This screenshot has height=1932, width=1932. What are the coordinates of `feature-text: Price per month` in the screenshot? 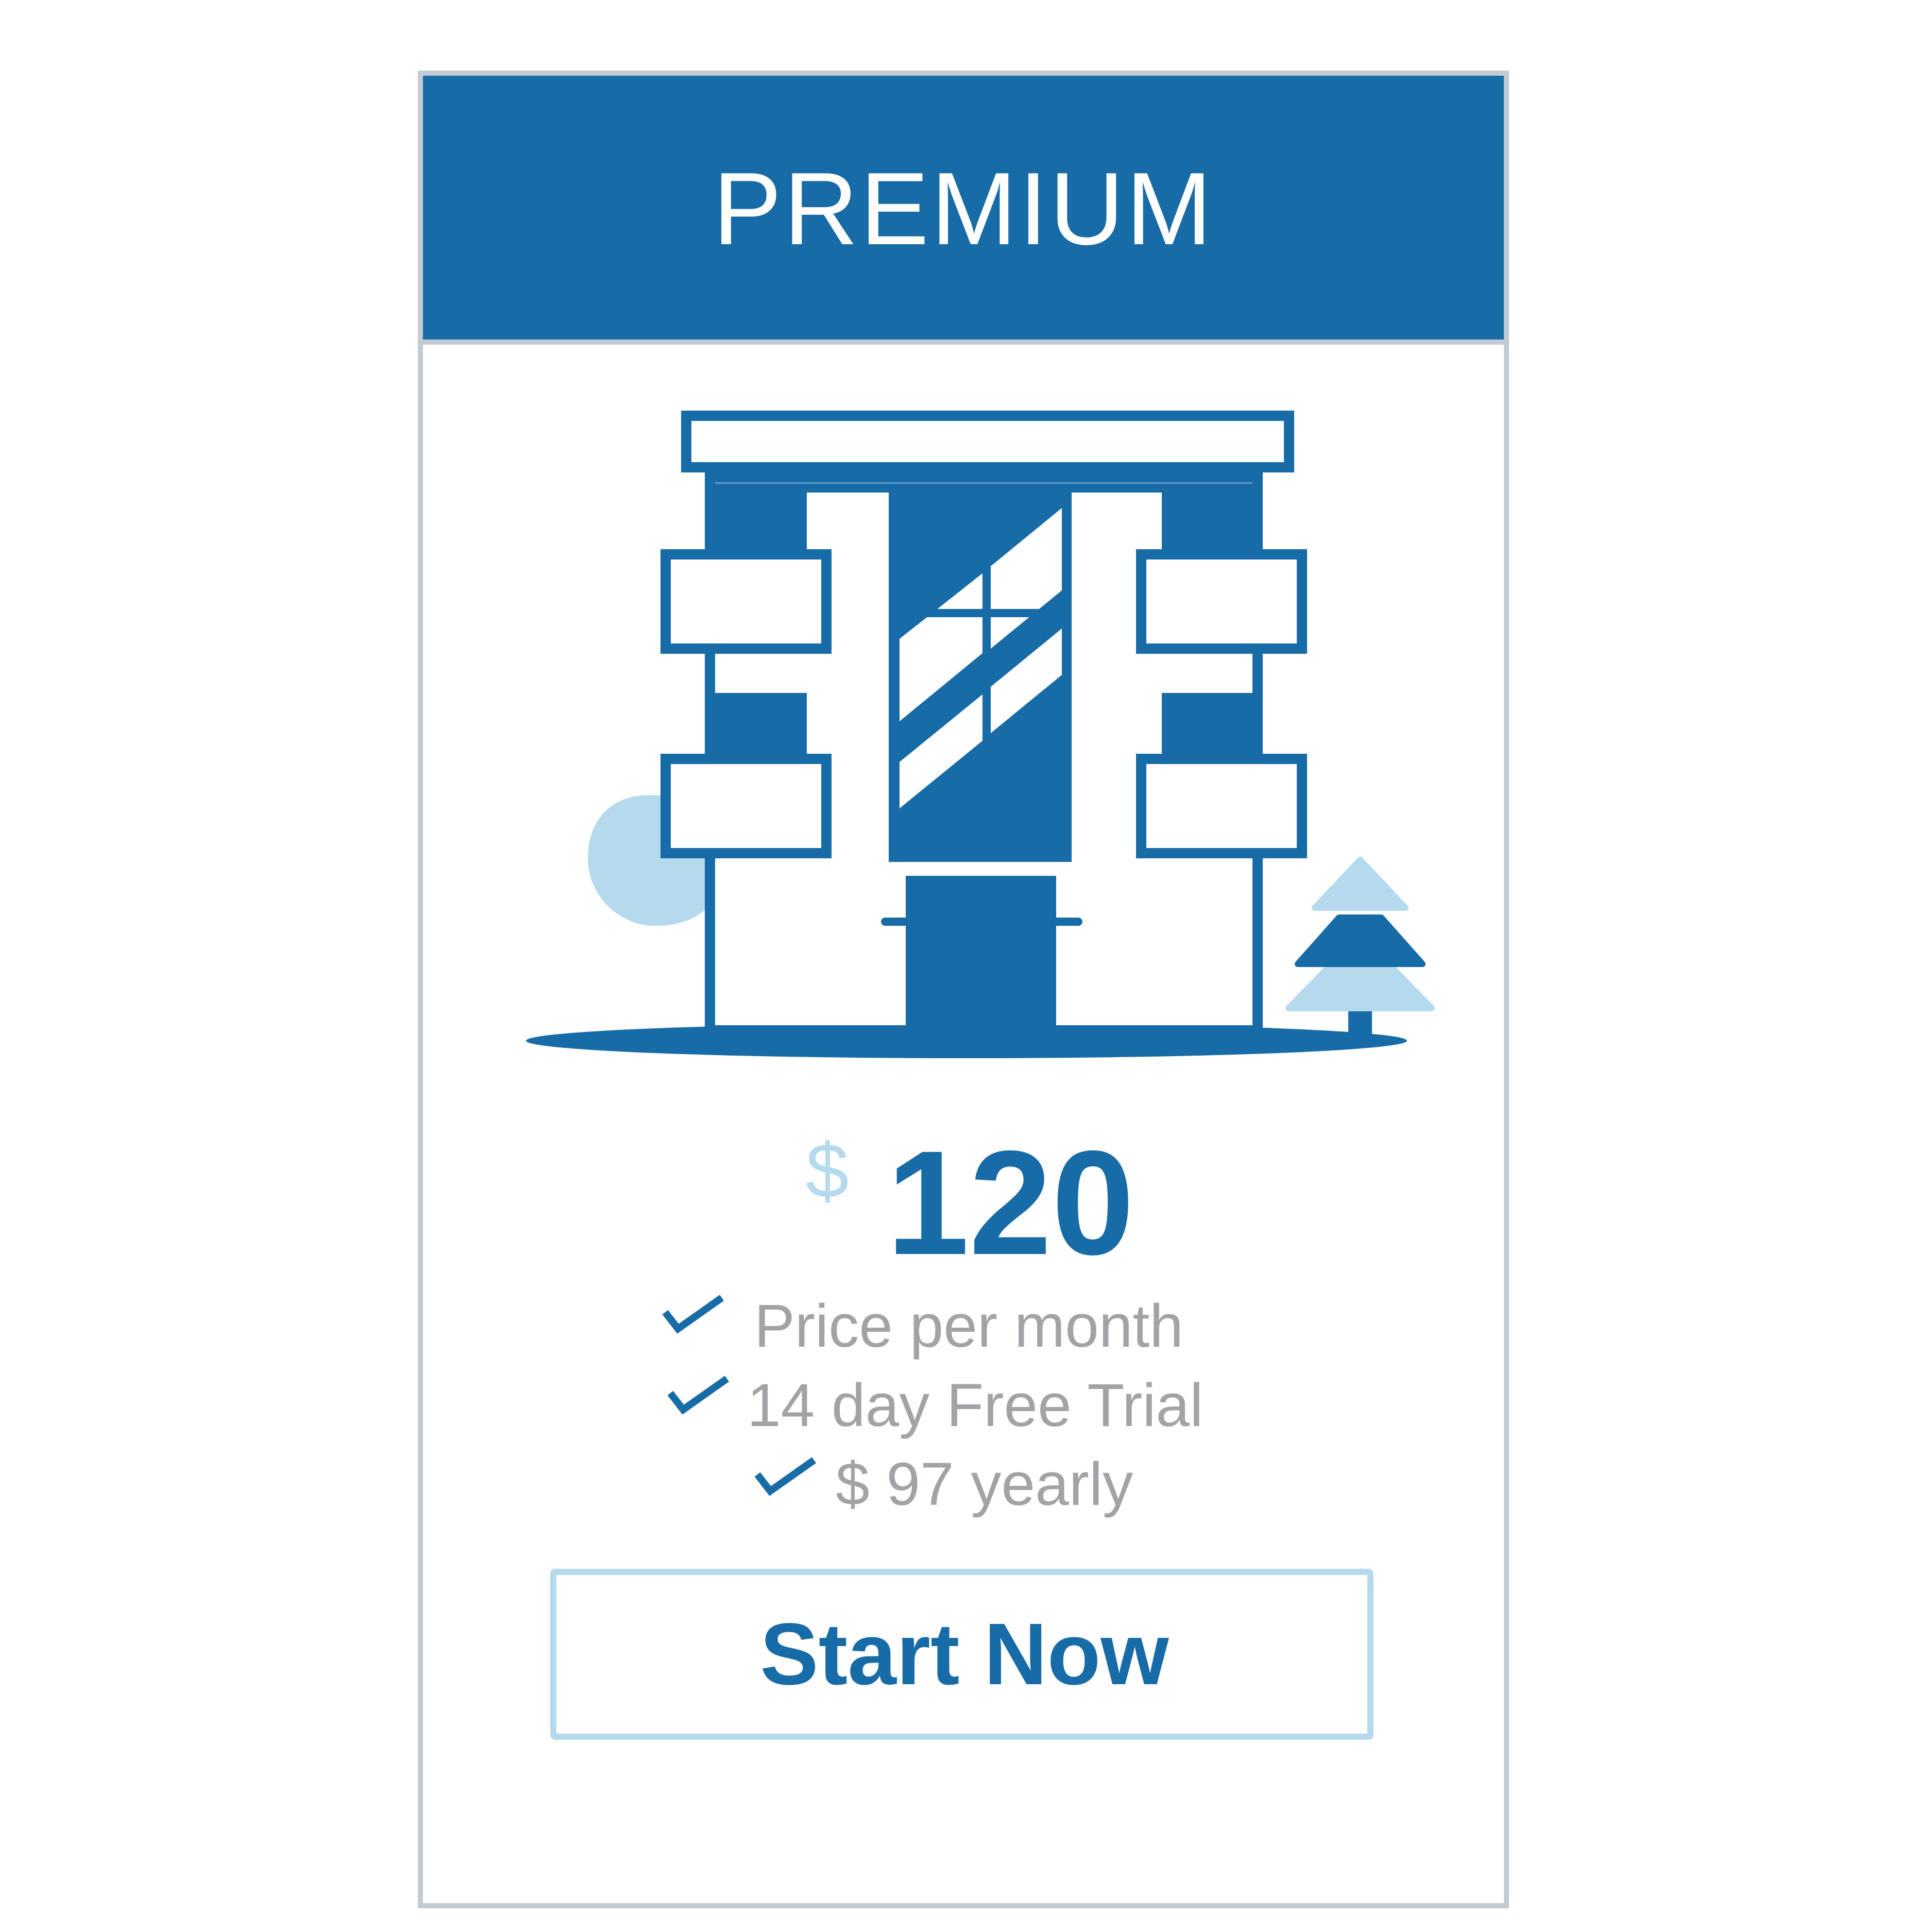 It's located at (968, 1326).